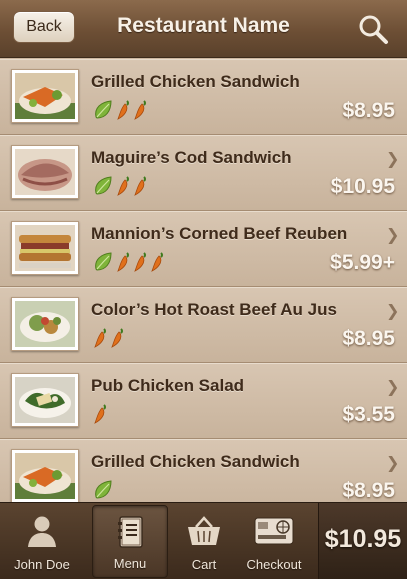  I want to click on person-icon, so click(42, 531).